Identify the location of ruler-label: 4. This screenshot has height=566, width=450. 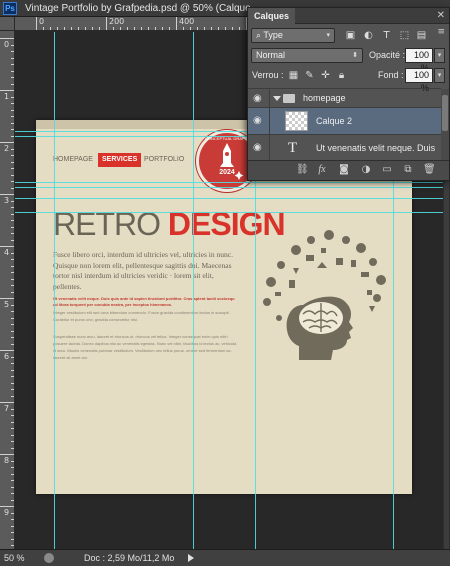
(6, 252).